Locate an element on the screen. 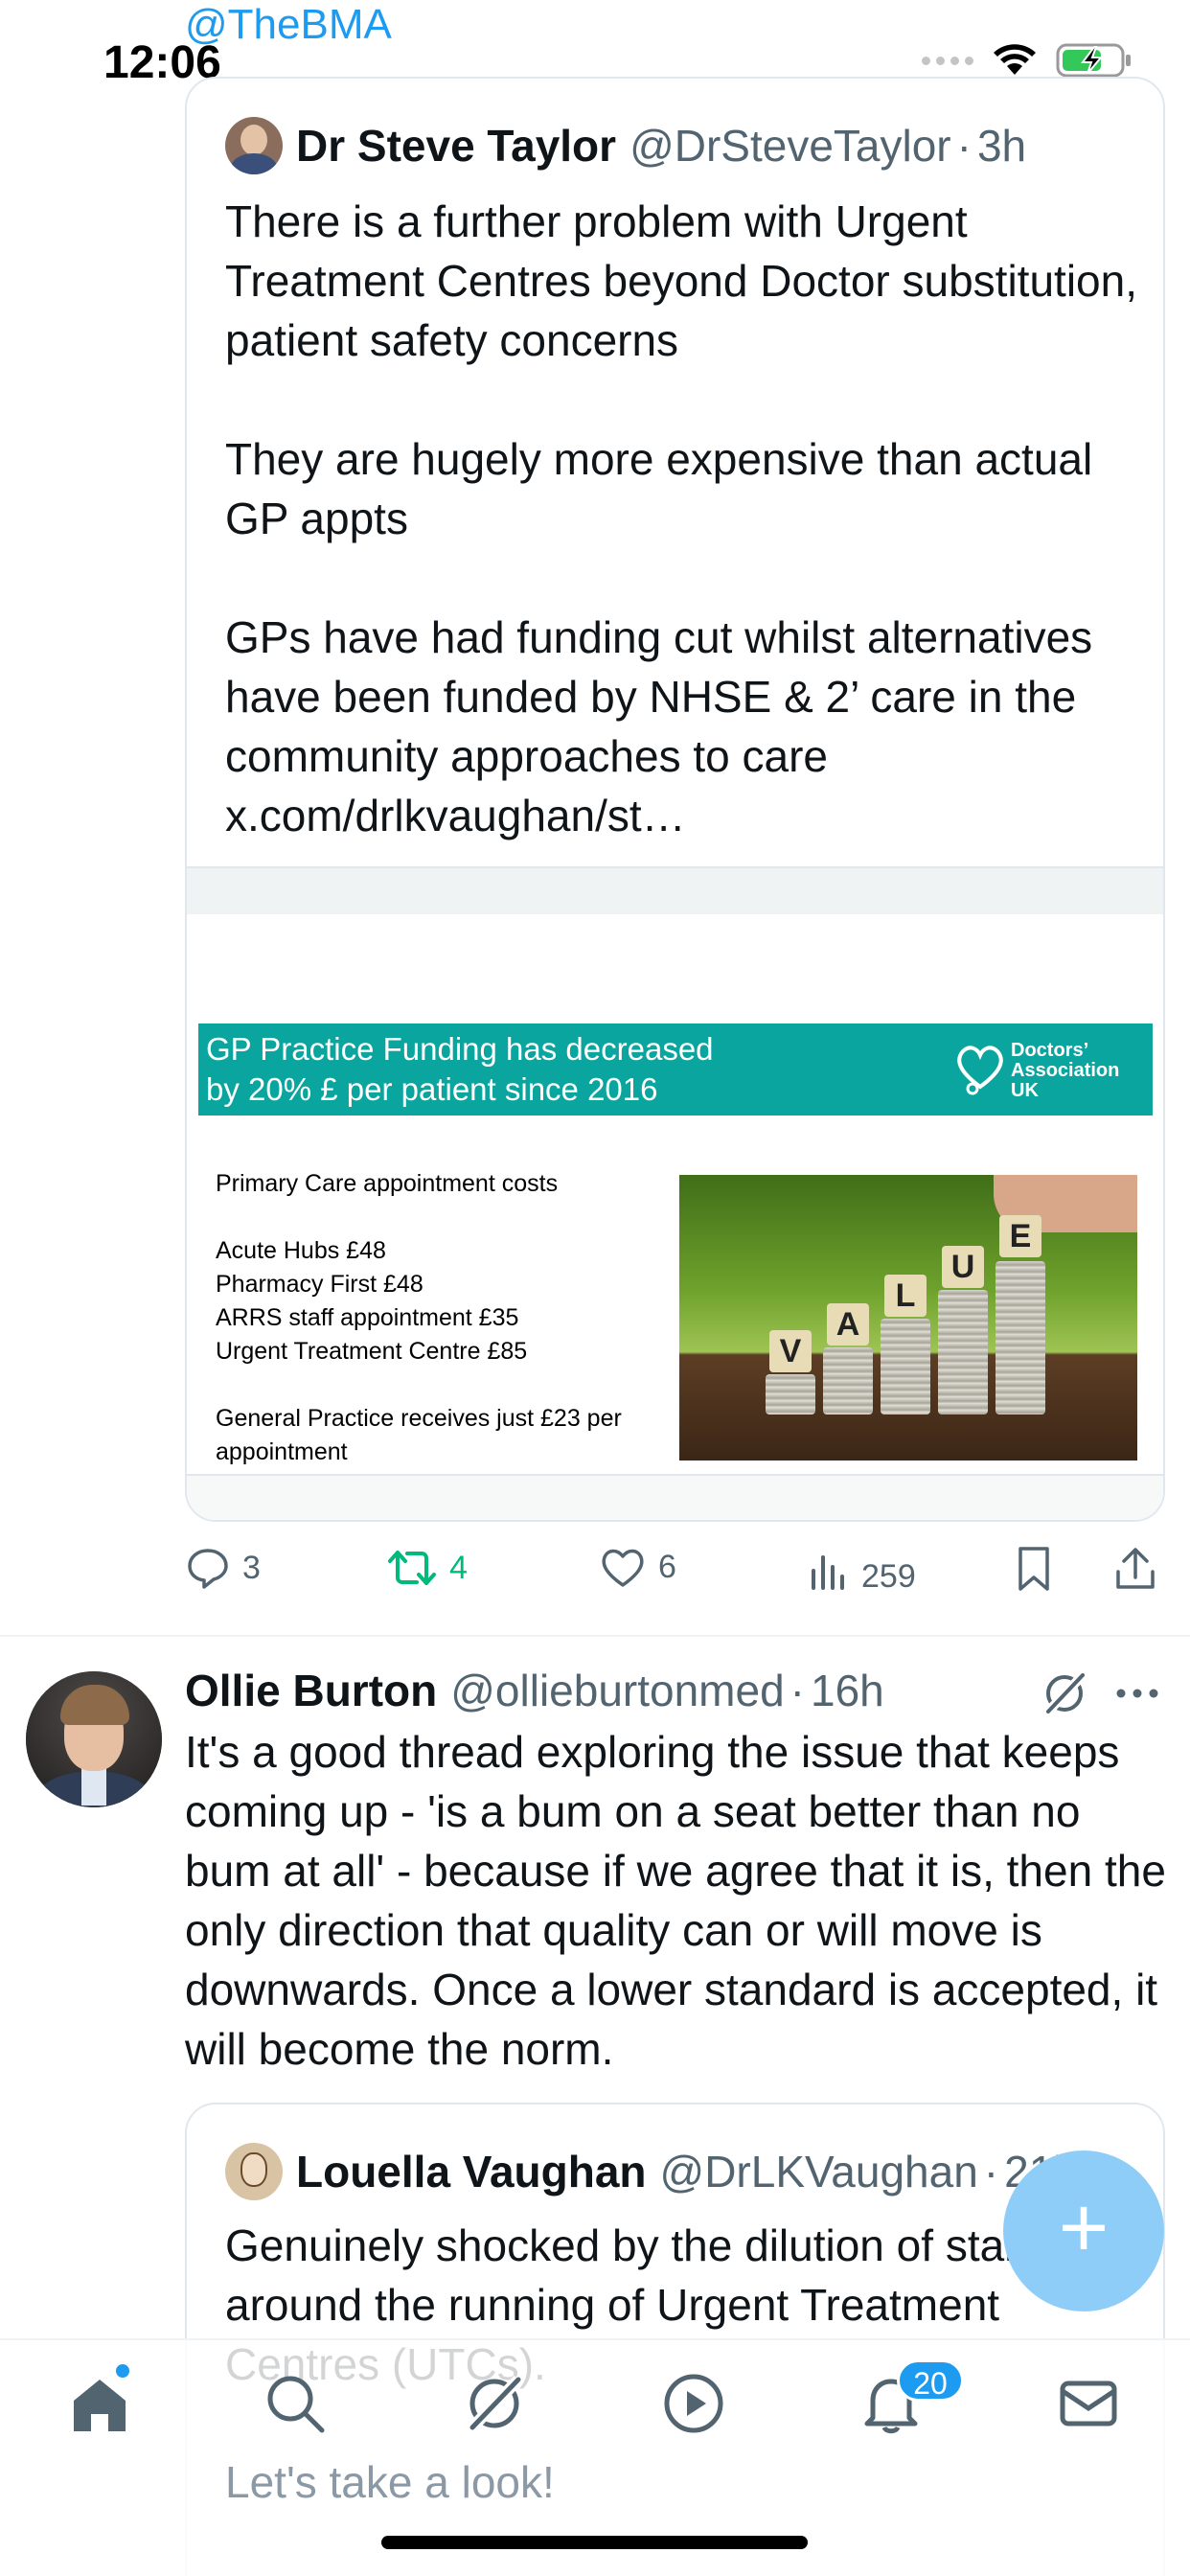 The image size is (1190, 2576). tweet-divider is located at coordinates (595, 1636).